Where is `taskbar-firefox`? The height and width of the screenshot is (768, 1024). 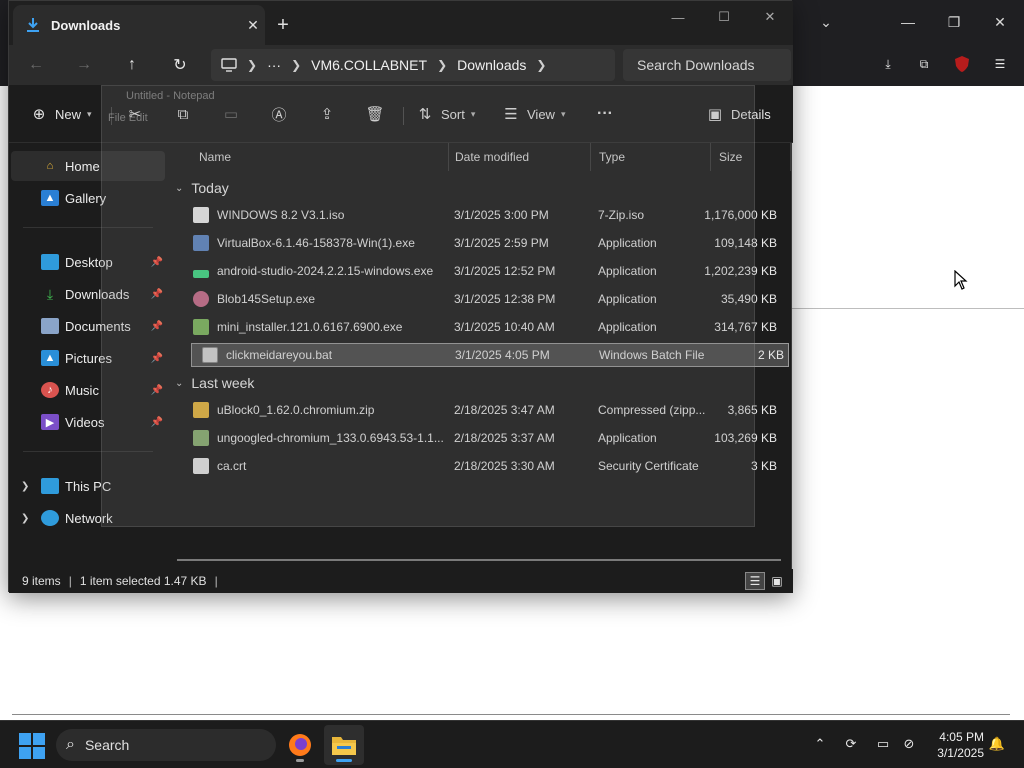 taskbar-firefox is located at coordinates (300, 745).